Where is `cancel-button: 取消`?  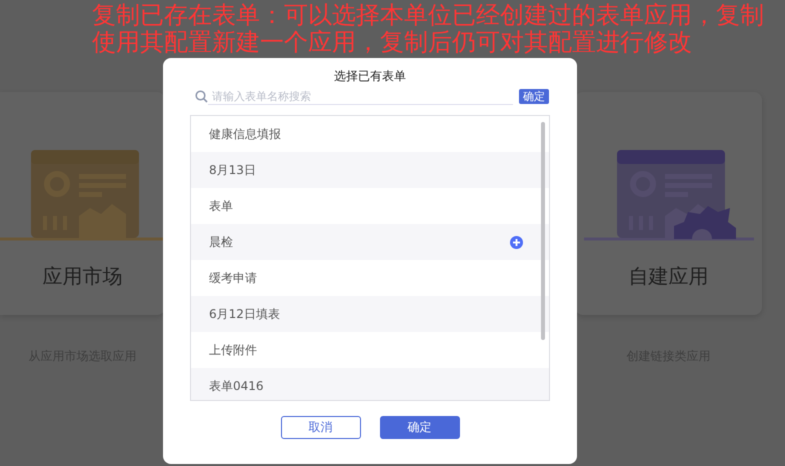
cancel-button: 取消 is located at coordinates (320, 427).